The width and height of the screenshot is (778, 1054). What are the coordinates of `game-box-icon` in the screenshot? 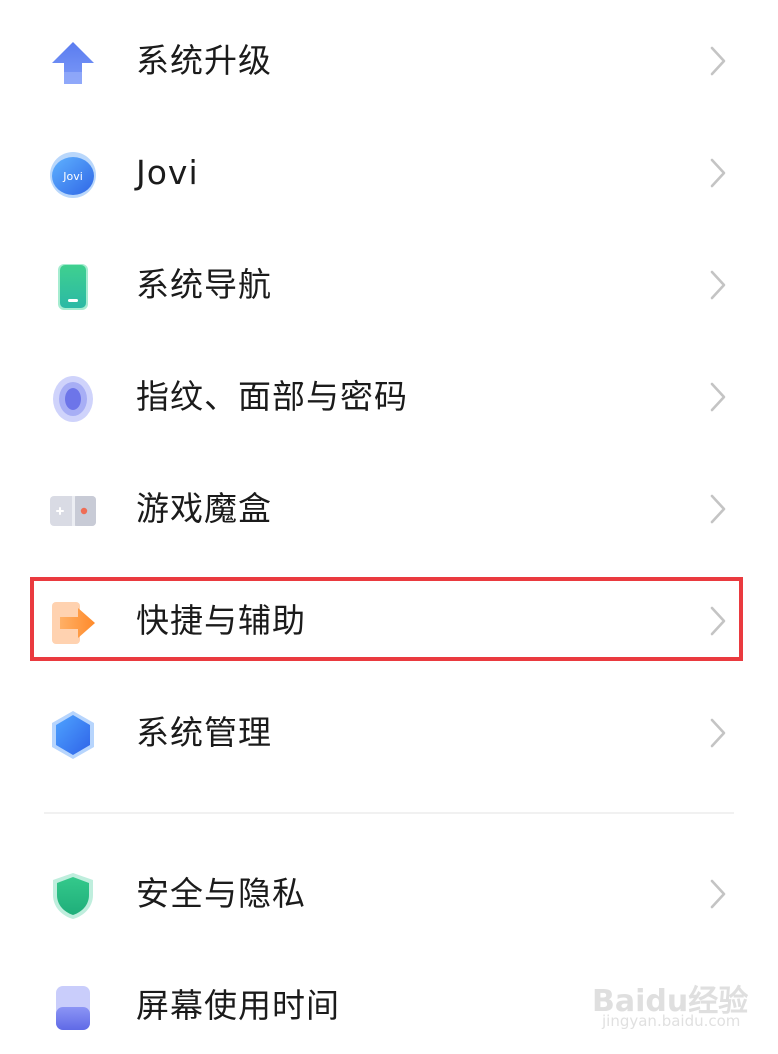 It's located at (73, 511).